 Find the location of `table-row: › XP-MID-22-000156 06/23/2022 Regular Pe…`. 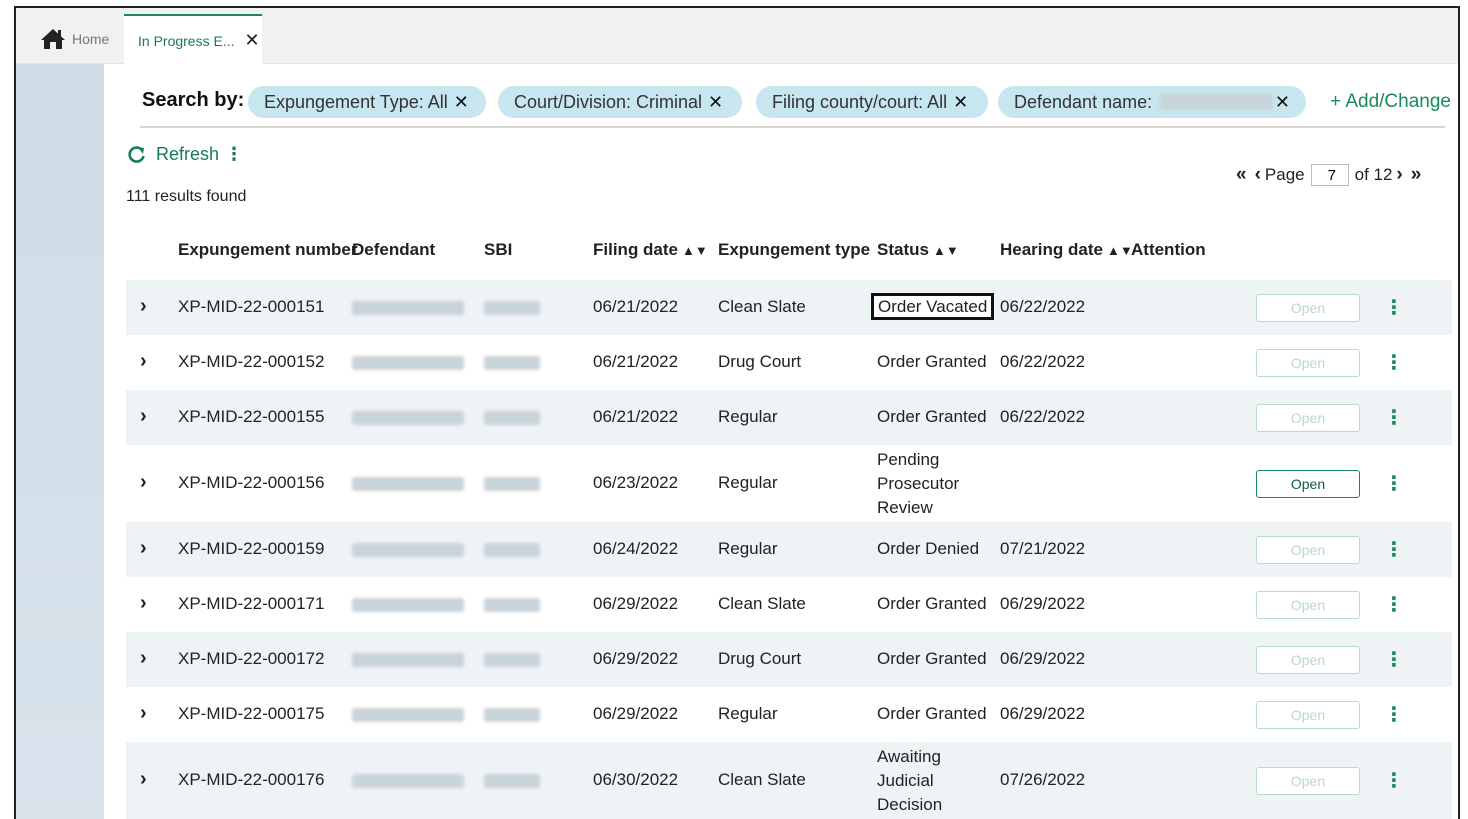

table-row: › XP-MID-22-000156 06/23/2022 Regular Pe… is located at coordinates (789, 483).